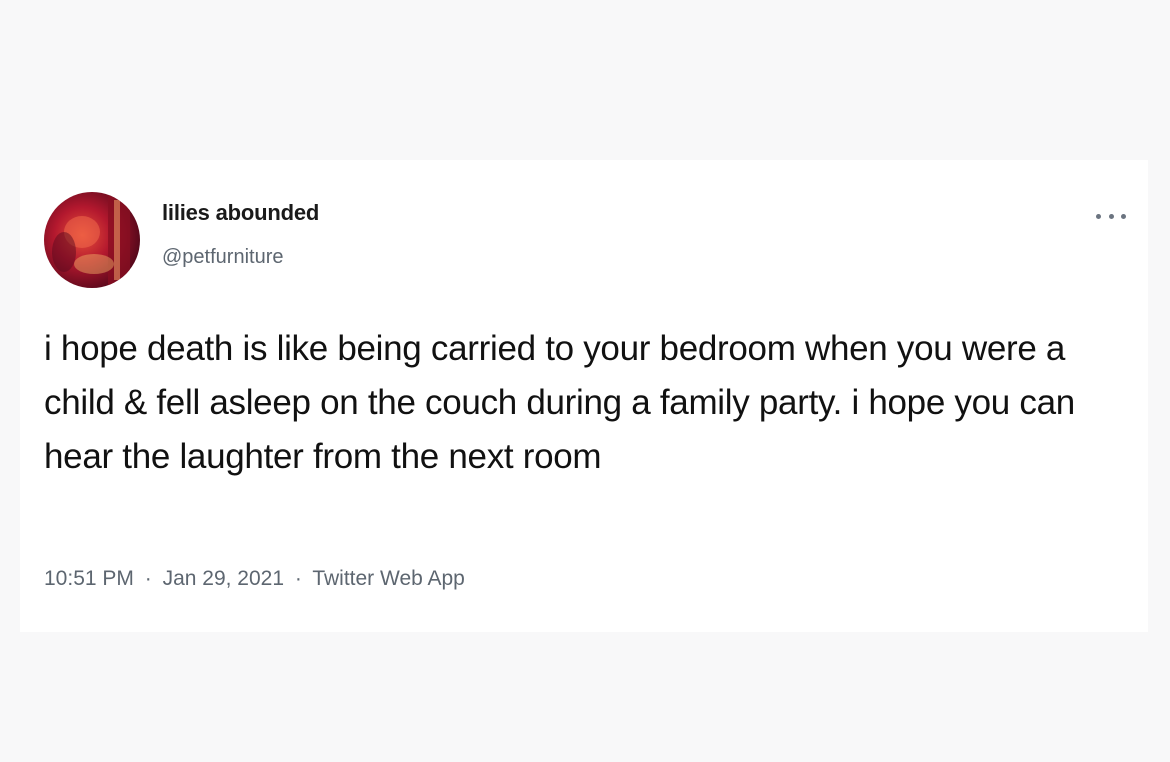 This screenshot has width=1170, height=762. I want to click on avatar, so click(92, 240).